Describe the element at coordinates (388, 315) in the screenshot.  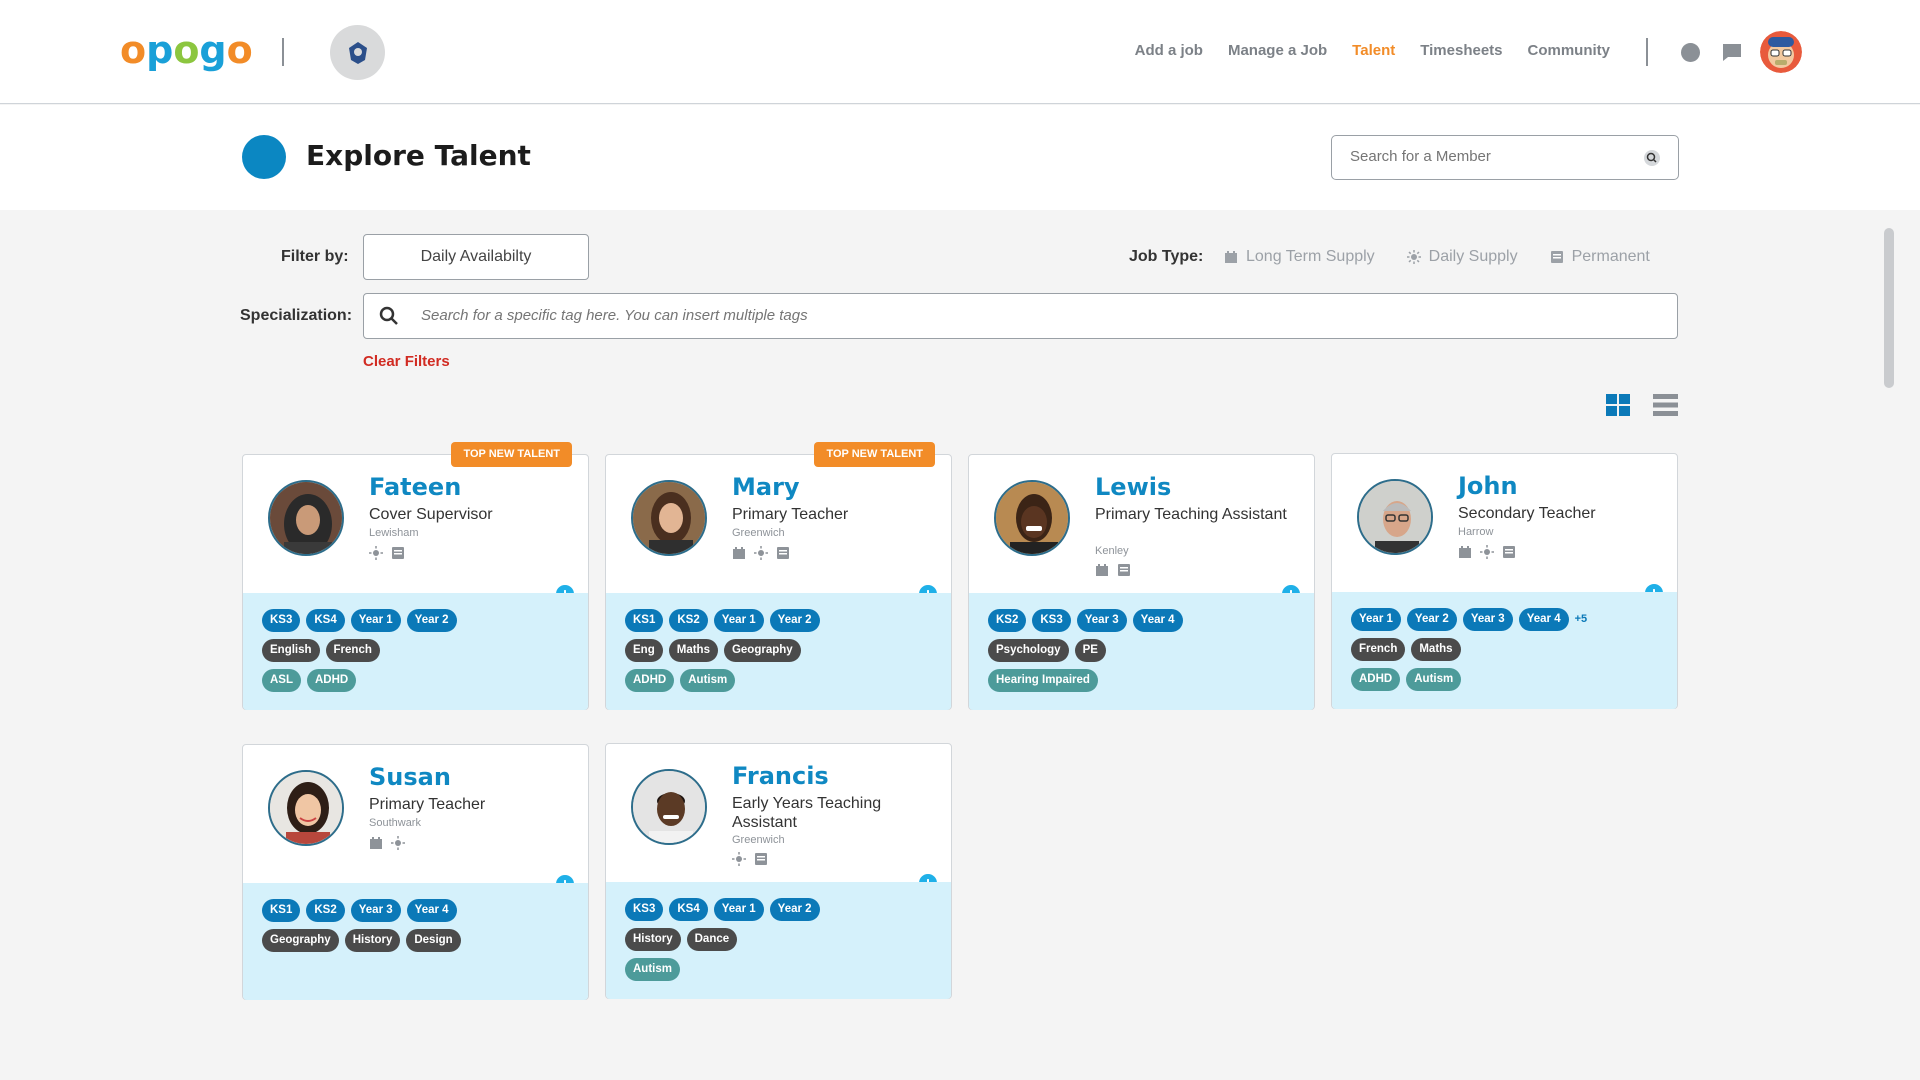
I see `magnifier-icon` at that location.